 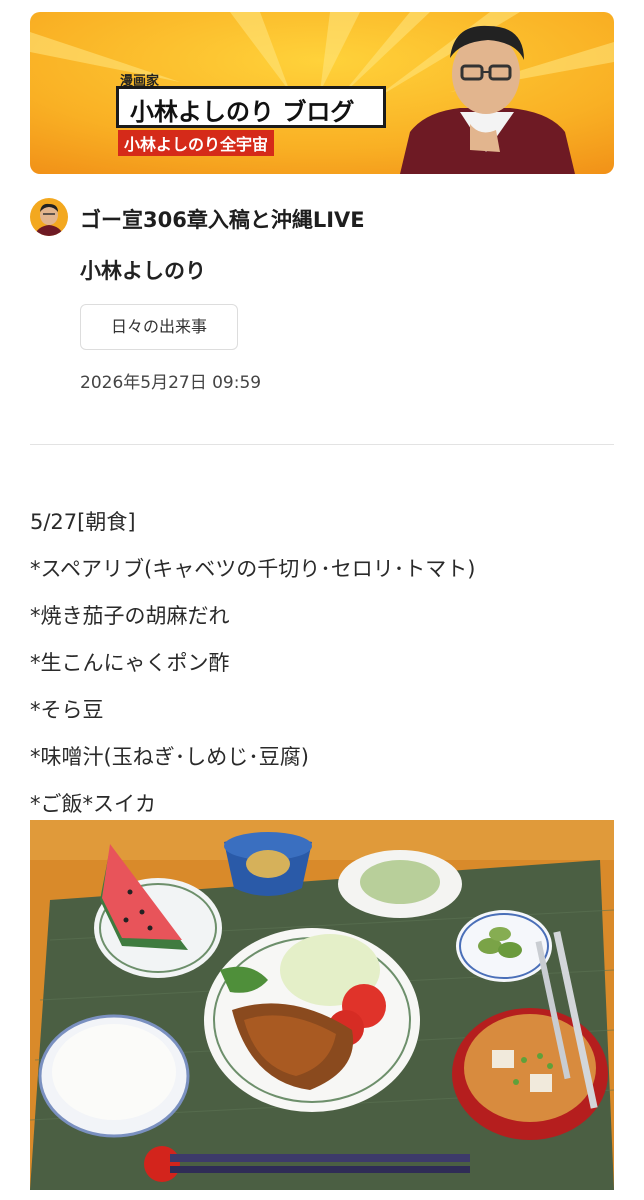 I want to click on post-title: ゴー宣306章入稿と沖縄LIVE, so click(x=222, y=219).